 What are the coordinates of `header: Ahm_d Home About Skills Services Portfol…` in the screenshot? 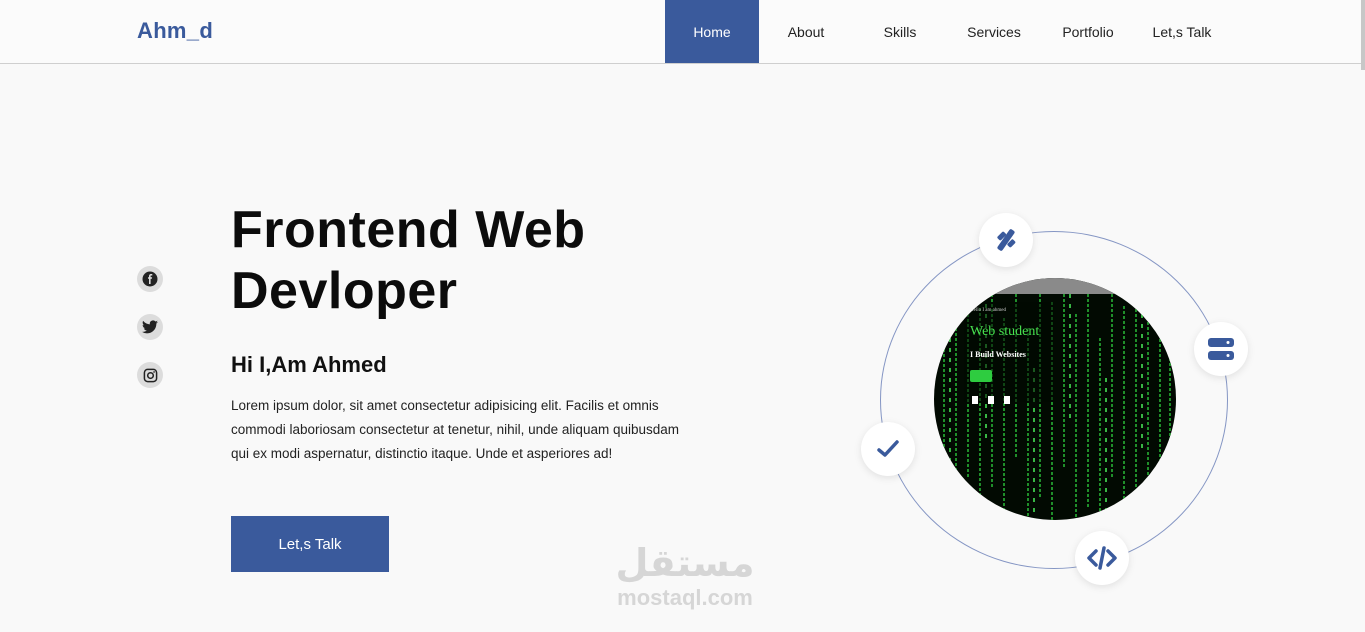 It's located at (682, 35).